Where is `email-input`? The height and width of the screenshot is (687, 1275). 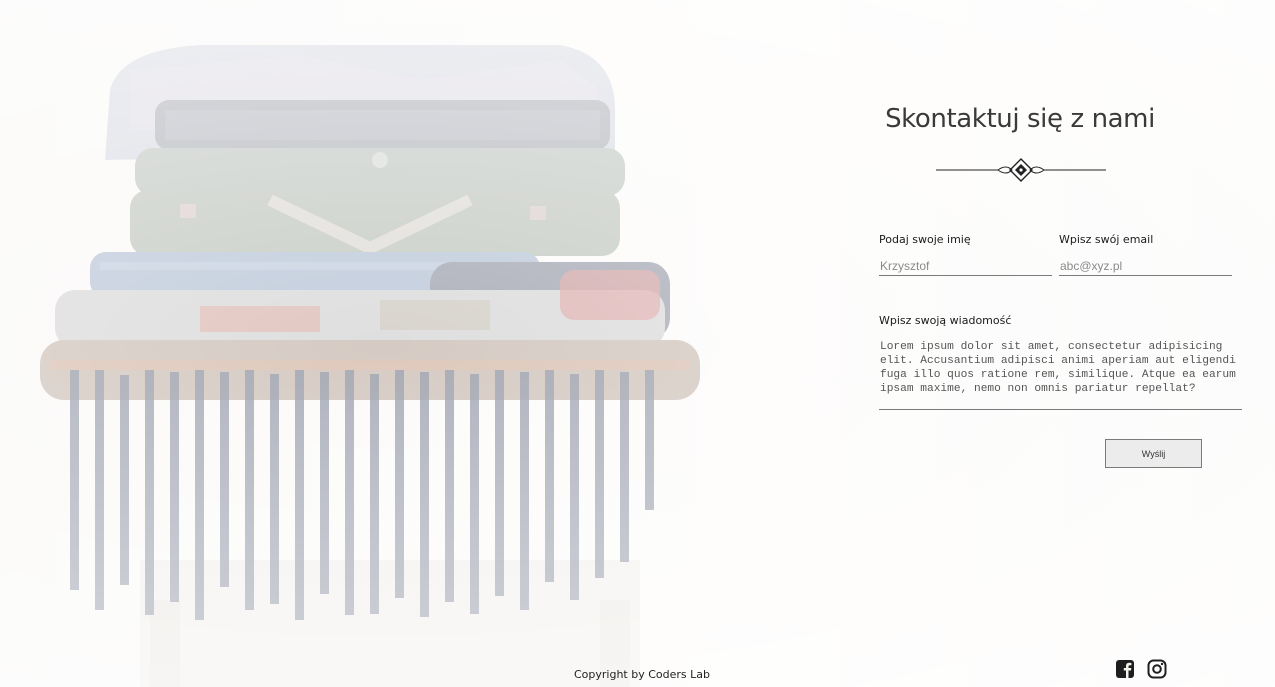 email-input is located at coordinates (1145, 266).